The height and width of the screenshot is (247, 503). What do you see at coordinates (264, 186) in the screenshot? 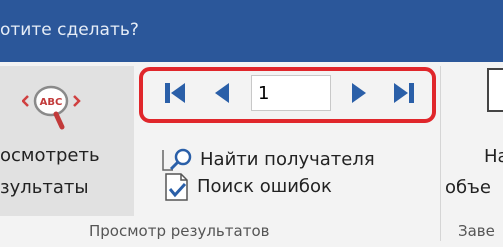
I see `check-errors-label: Поиск ошибок` at bounding box center [264, 186].